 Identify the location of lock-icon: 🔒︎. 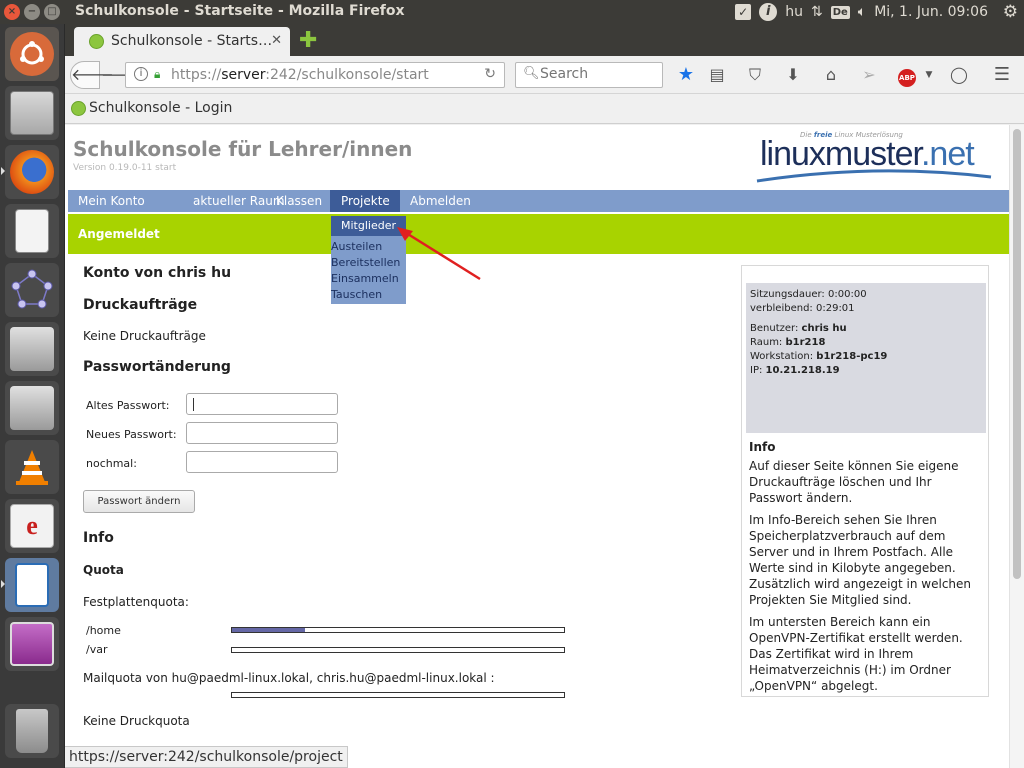
(157, 74).